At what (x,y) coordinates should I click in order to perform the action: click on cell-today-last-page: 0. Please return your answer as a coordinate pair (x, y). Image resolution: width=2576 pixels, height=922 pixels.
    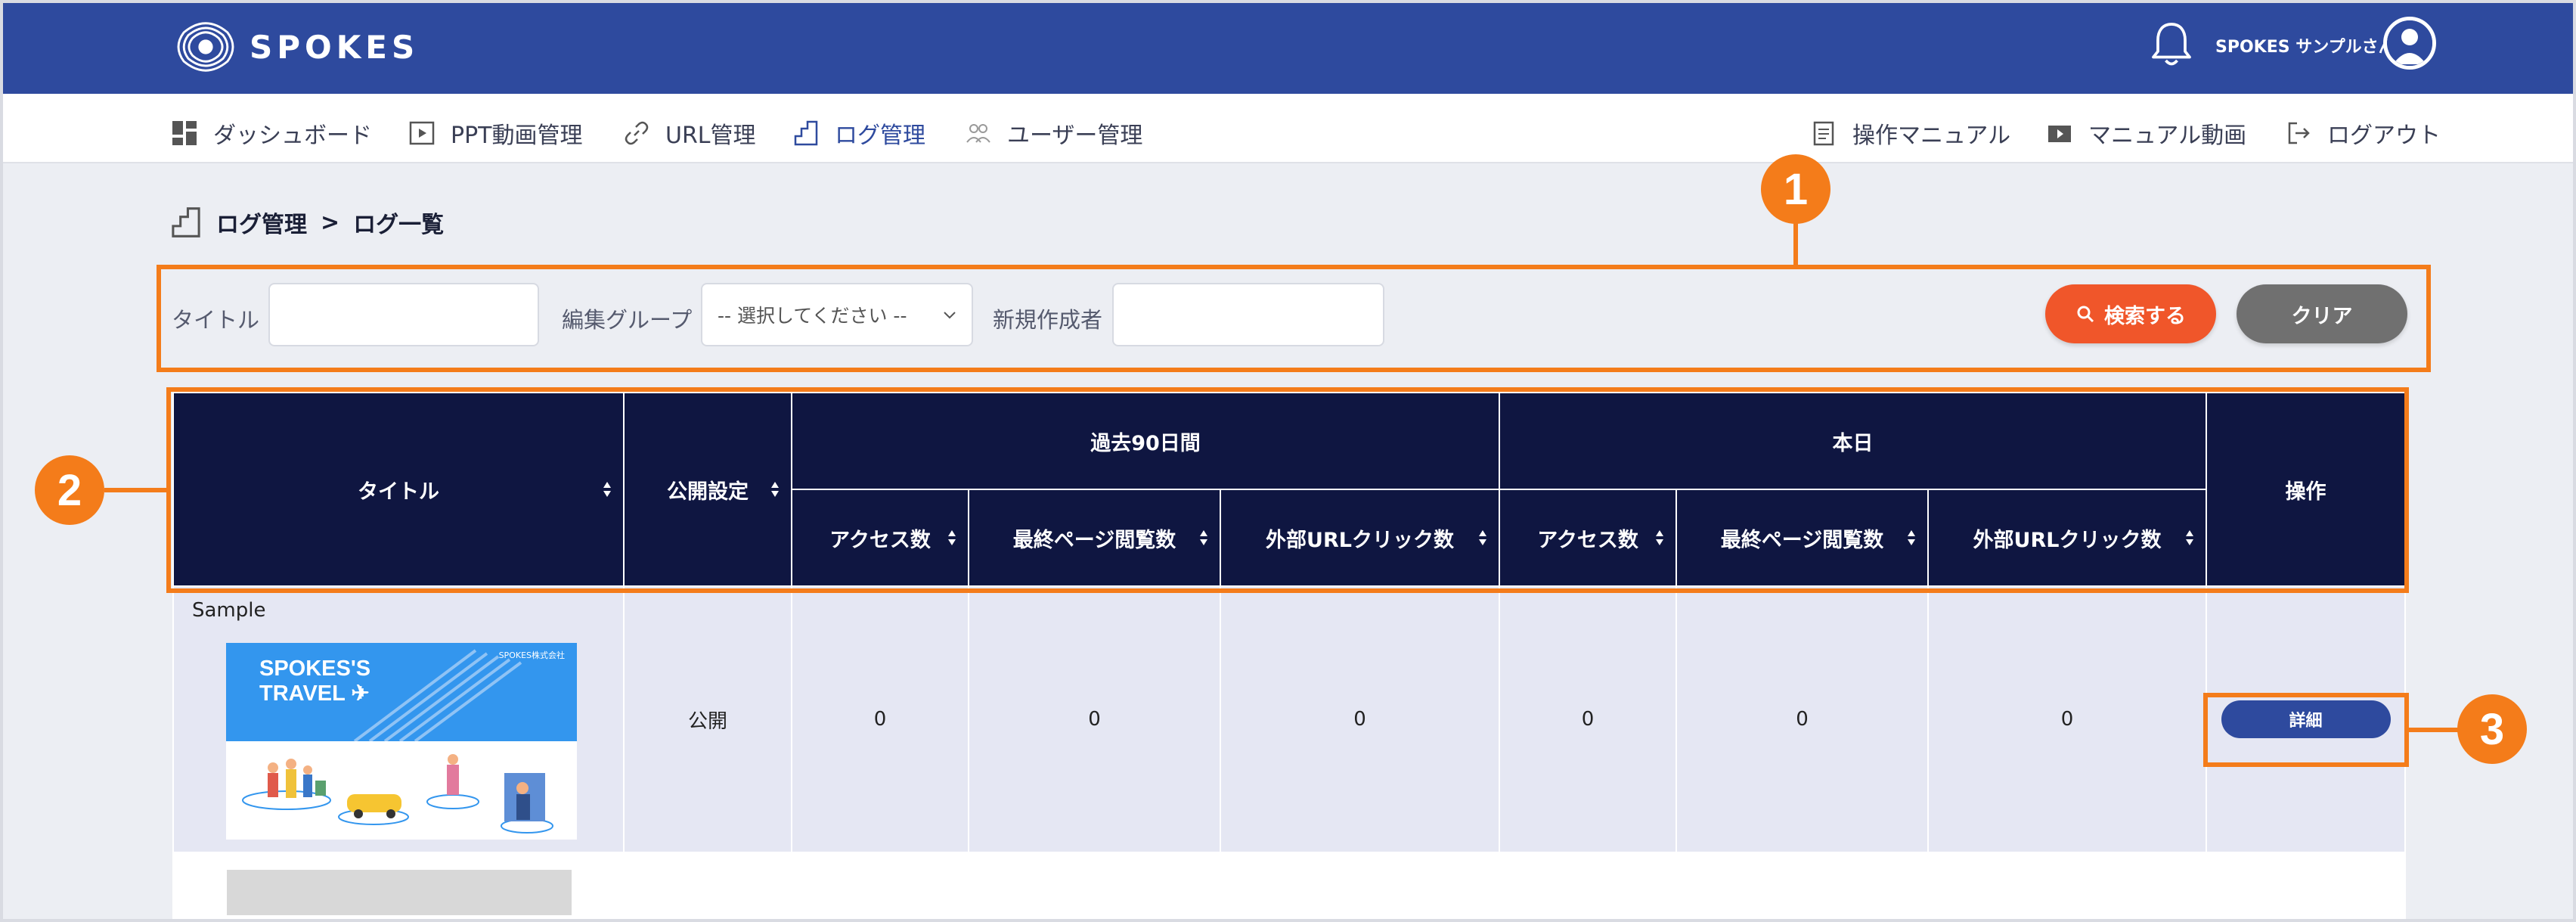
    Looking at the image, I should click on (1803, 719).